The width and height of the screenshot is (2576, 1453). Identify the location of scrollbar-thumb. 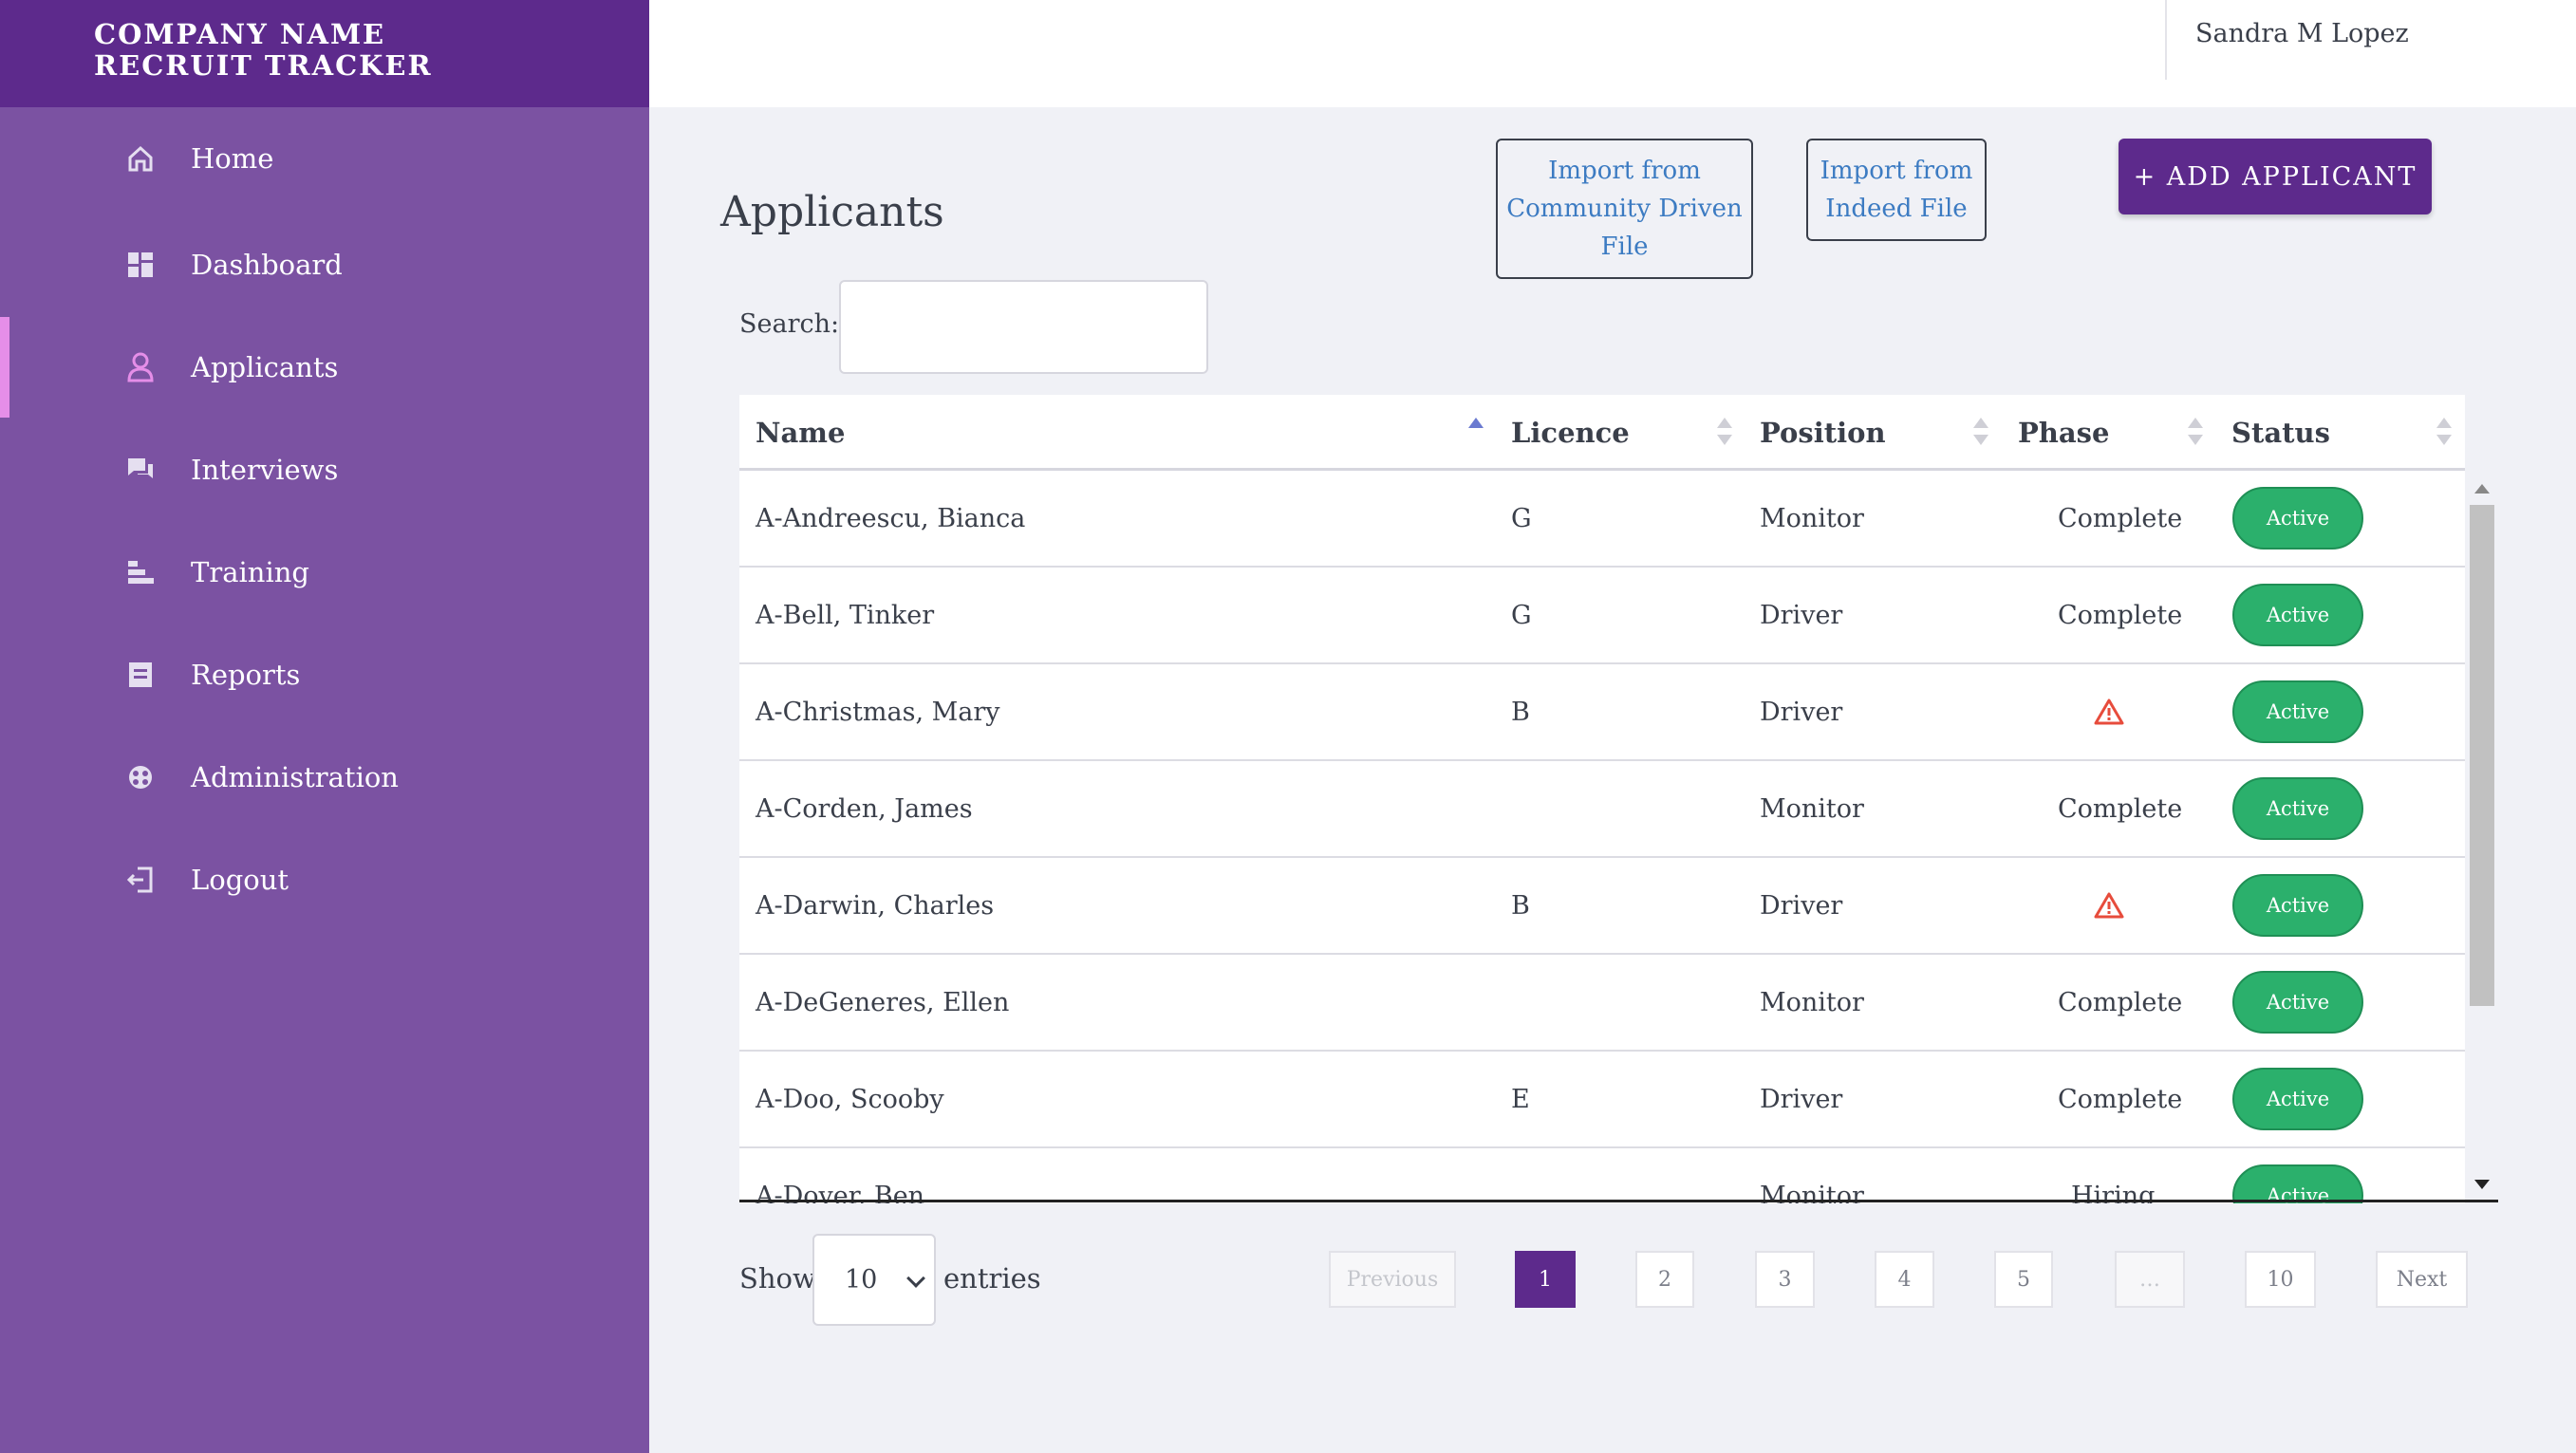
(2482, 755).